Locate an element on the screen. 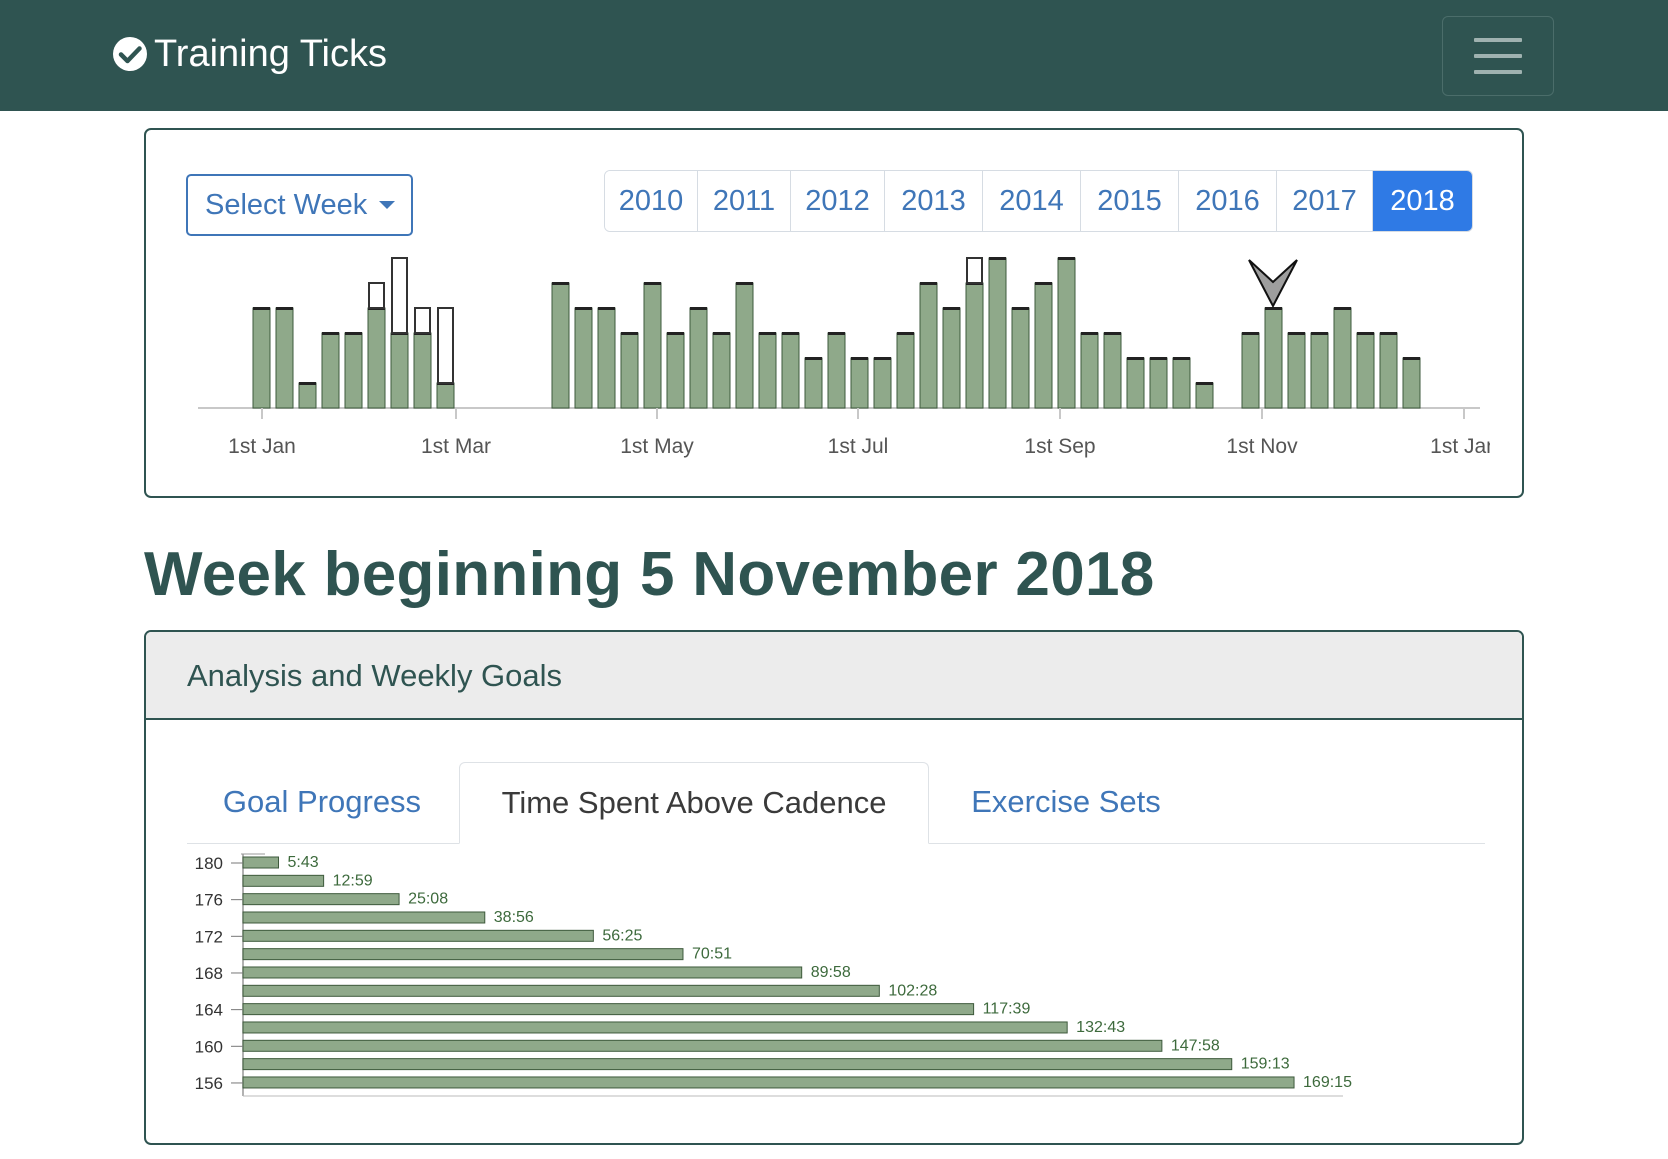  select-week-dropdown: Select Week is located at coordinates (299, 205).